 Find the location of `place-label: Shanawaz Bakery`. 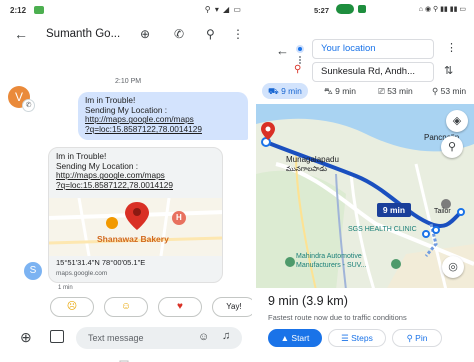

place-label: Shanawaz Bakery is located at coordinates (133, 239).